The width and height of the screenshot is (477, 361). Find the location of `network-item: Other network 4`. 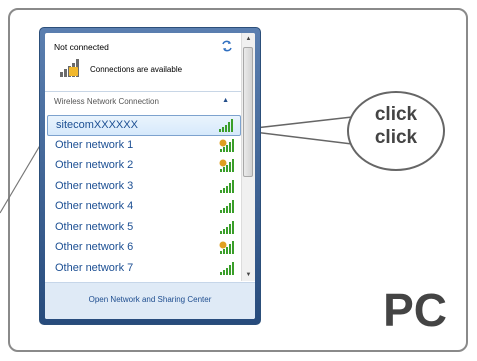

network-item: Other network 4 is located at coordinates (144, 207).